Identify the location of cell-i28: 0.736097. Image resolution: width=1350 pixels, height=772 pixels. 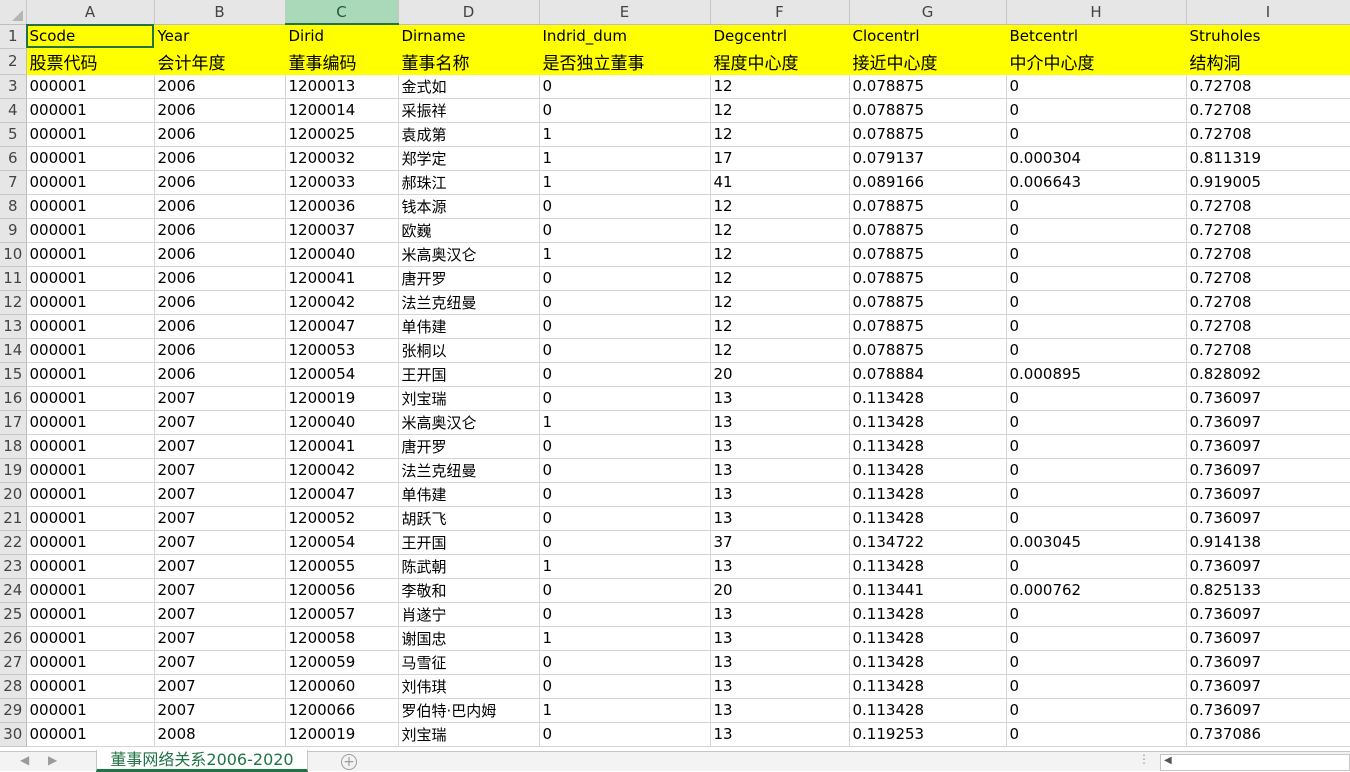
(1268, 686).